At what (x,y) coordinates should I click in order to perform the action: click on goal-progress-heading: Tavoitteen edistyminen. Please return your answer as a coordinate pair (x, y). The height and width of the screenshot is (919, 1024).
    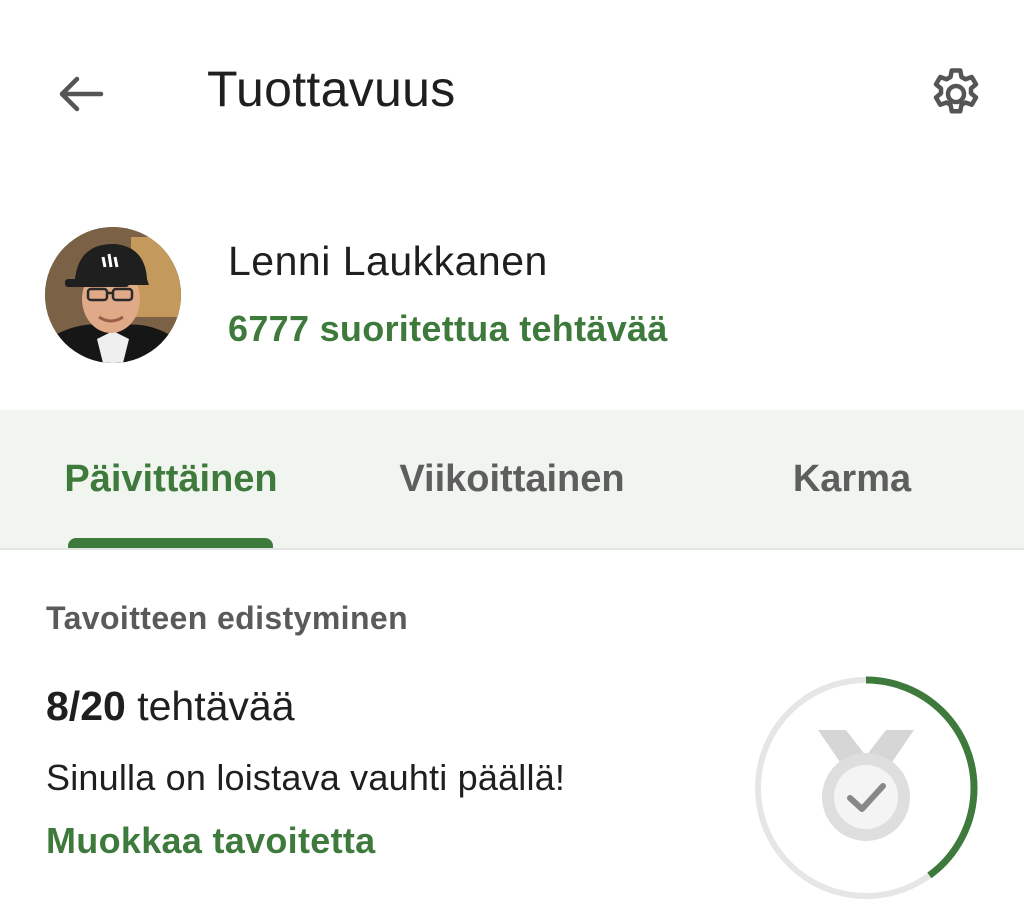
    Looking at the image, I should click on (227, 618).